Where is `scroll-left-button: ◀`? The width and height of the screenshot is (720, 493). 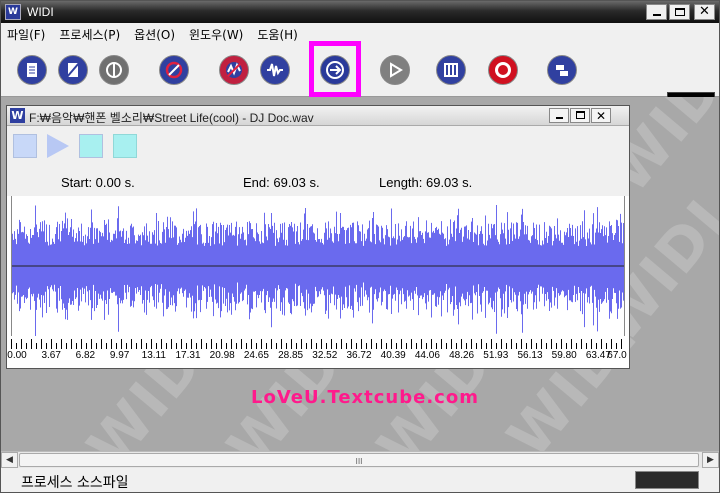 scroll-left-button: ◀ is located at coordinates (9, 460).